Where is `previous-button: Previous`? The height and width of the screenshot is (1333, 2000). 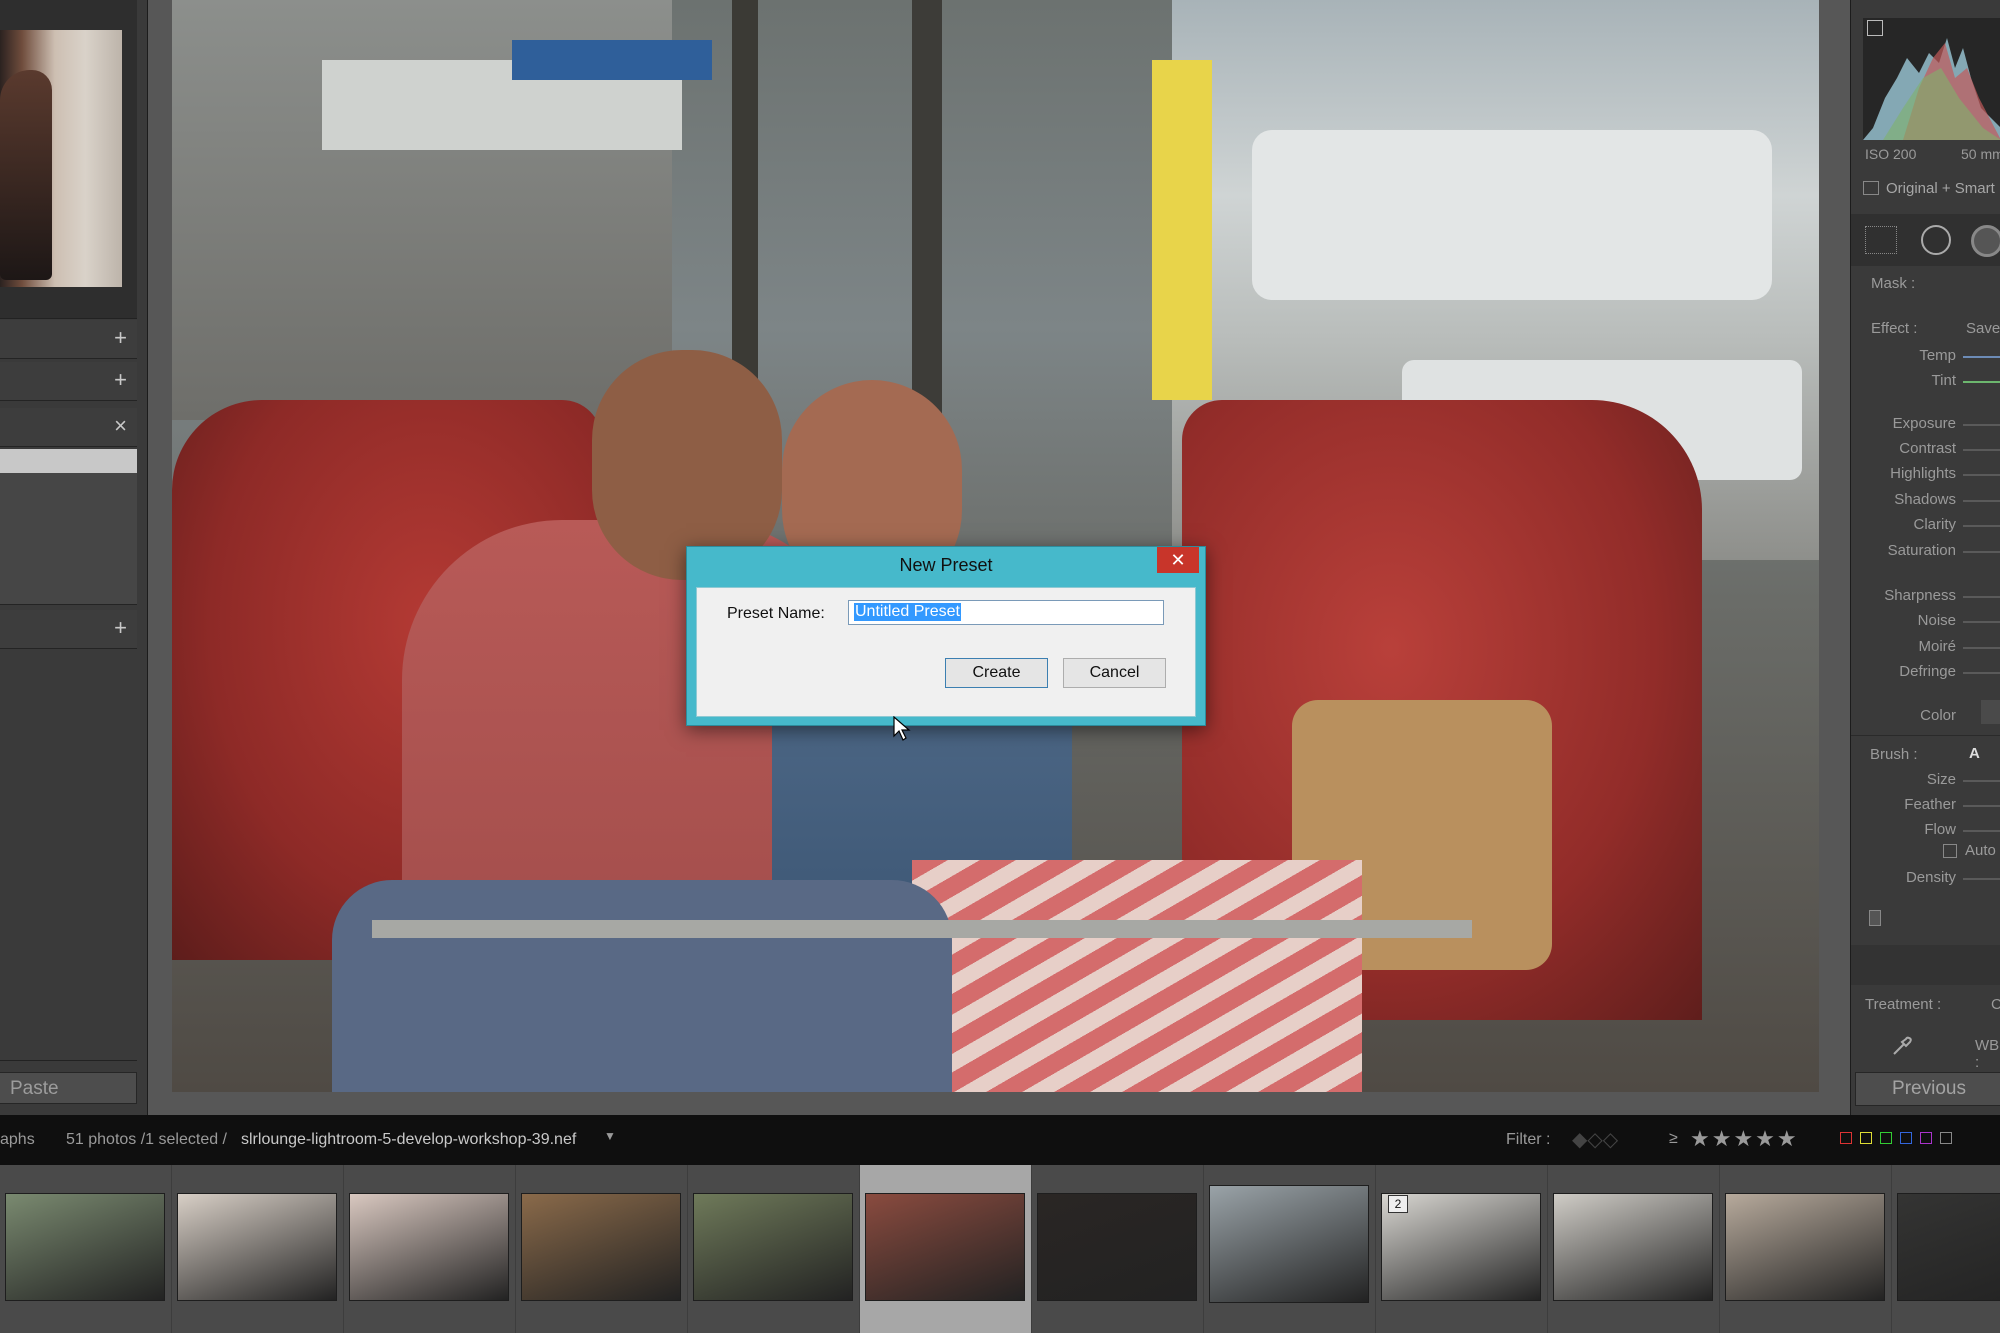 previous-button: Previous is located at coordinates (1927, 1089).